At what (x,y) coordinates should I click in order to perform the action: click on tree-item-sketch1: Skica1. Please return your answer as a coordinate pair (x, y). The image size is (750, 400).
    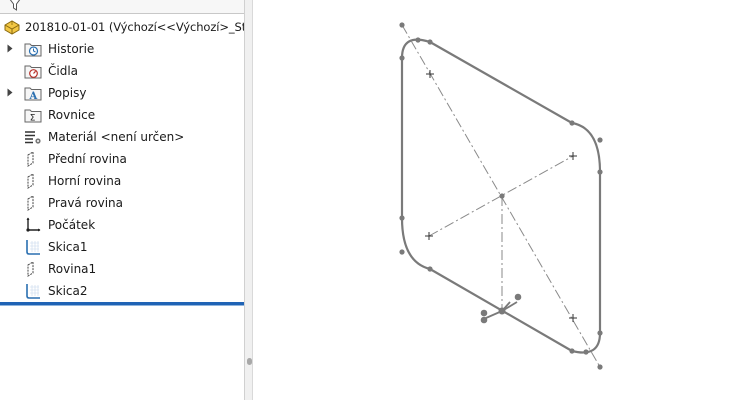
    Looking at the image, I should click on (122, 247).